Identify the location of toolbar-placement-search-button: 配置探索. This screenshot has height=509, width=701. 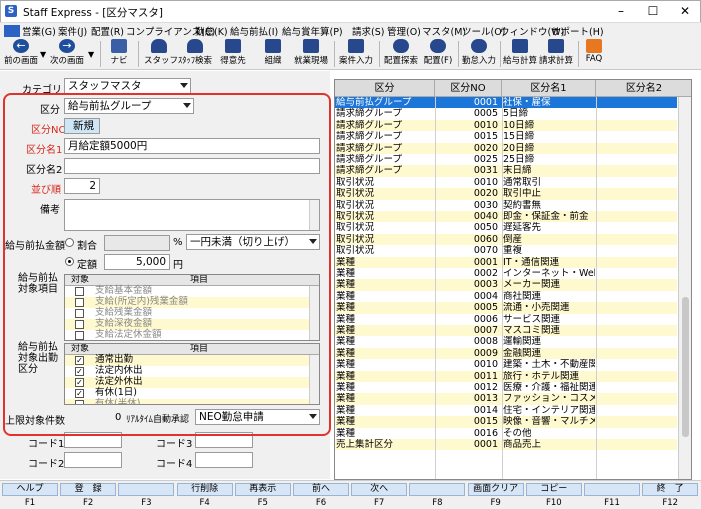
(401, 54).